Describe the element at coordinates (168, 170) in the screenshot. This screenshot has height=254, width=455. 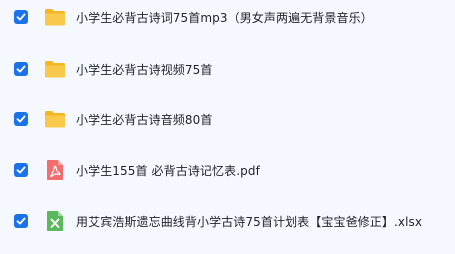
I see `file-name: 小学生155首 必背古诗记忆表.pdf` at that location.